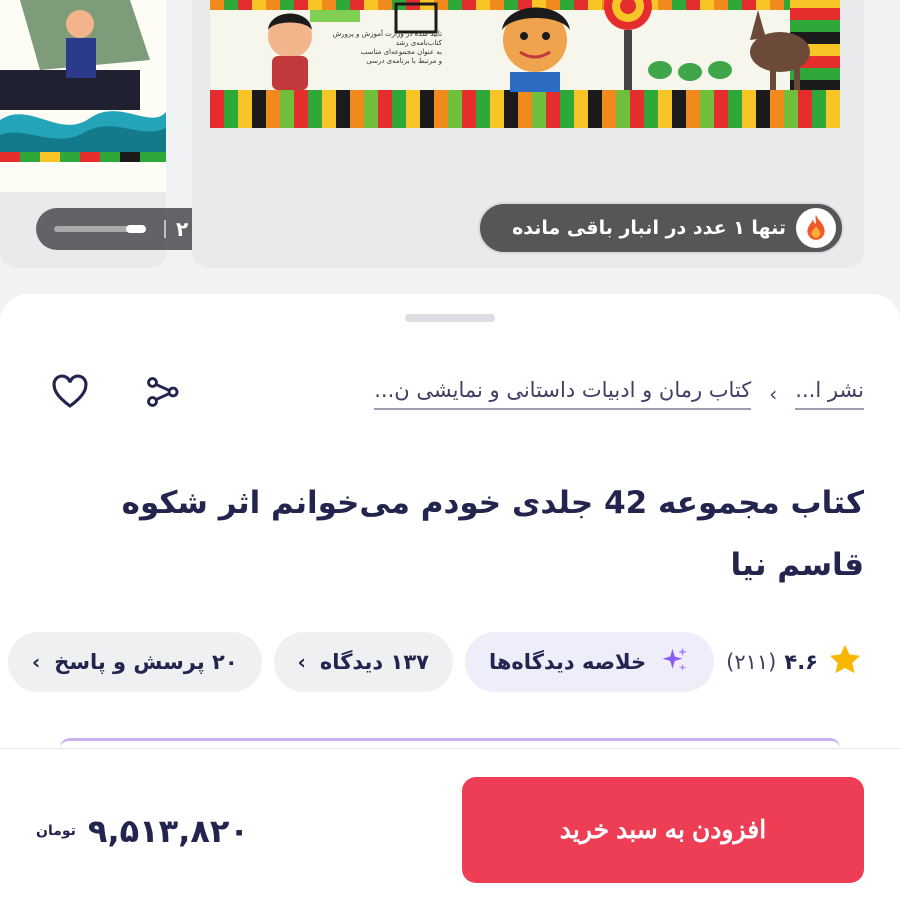 The width and height of the screenshot is (900, 900). I want to click on star-icon, so click(845, 662).